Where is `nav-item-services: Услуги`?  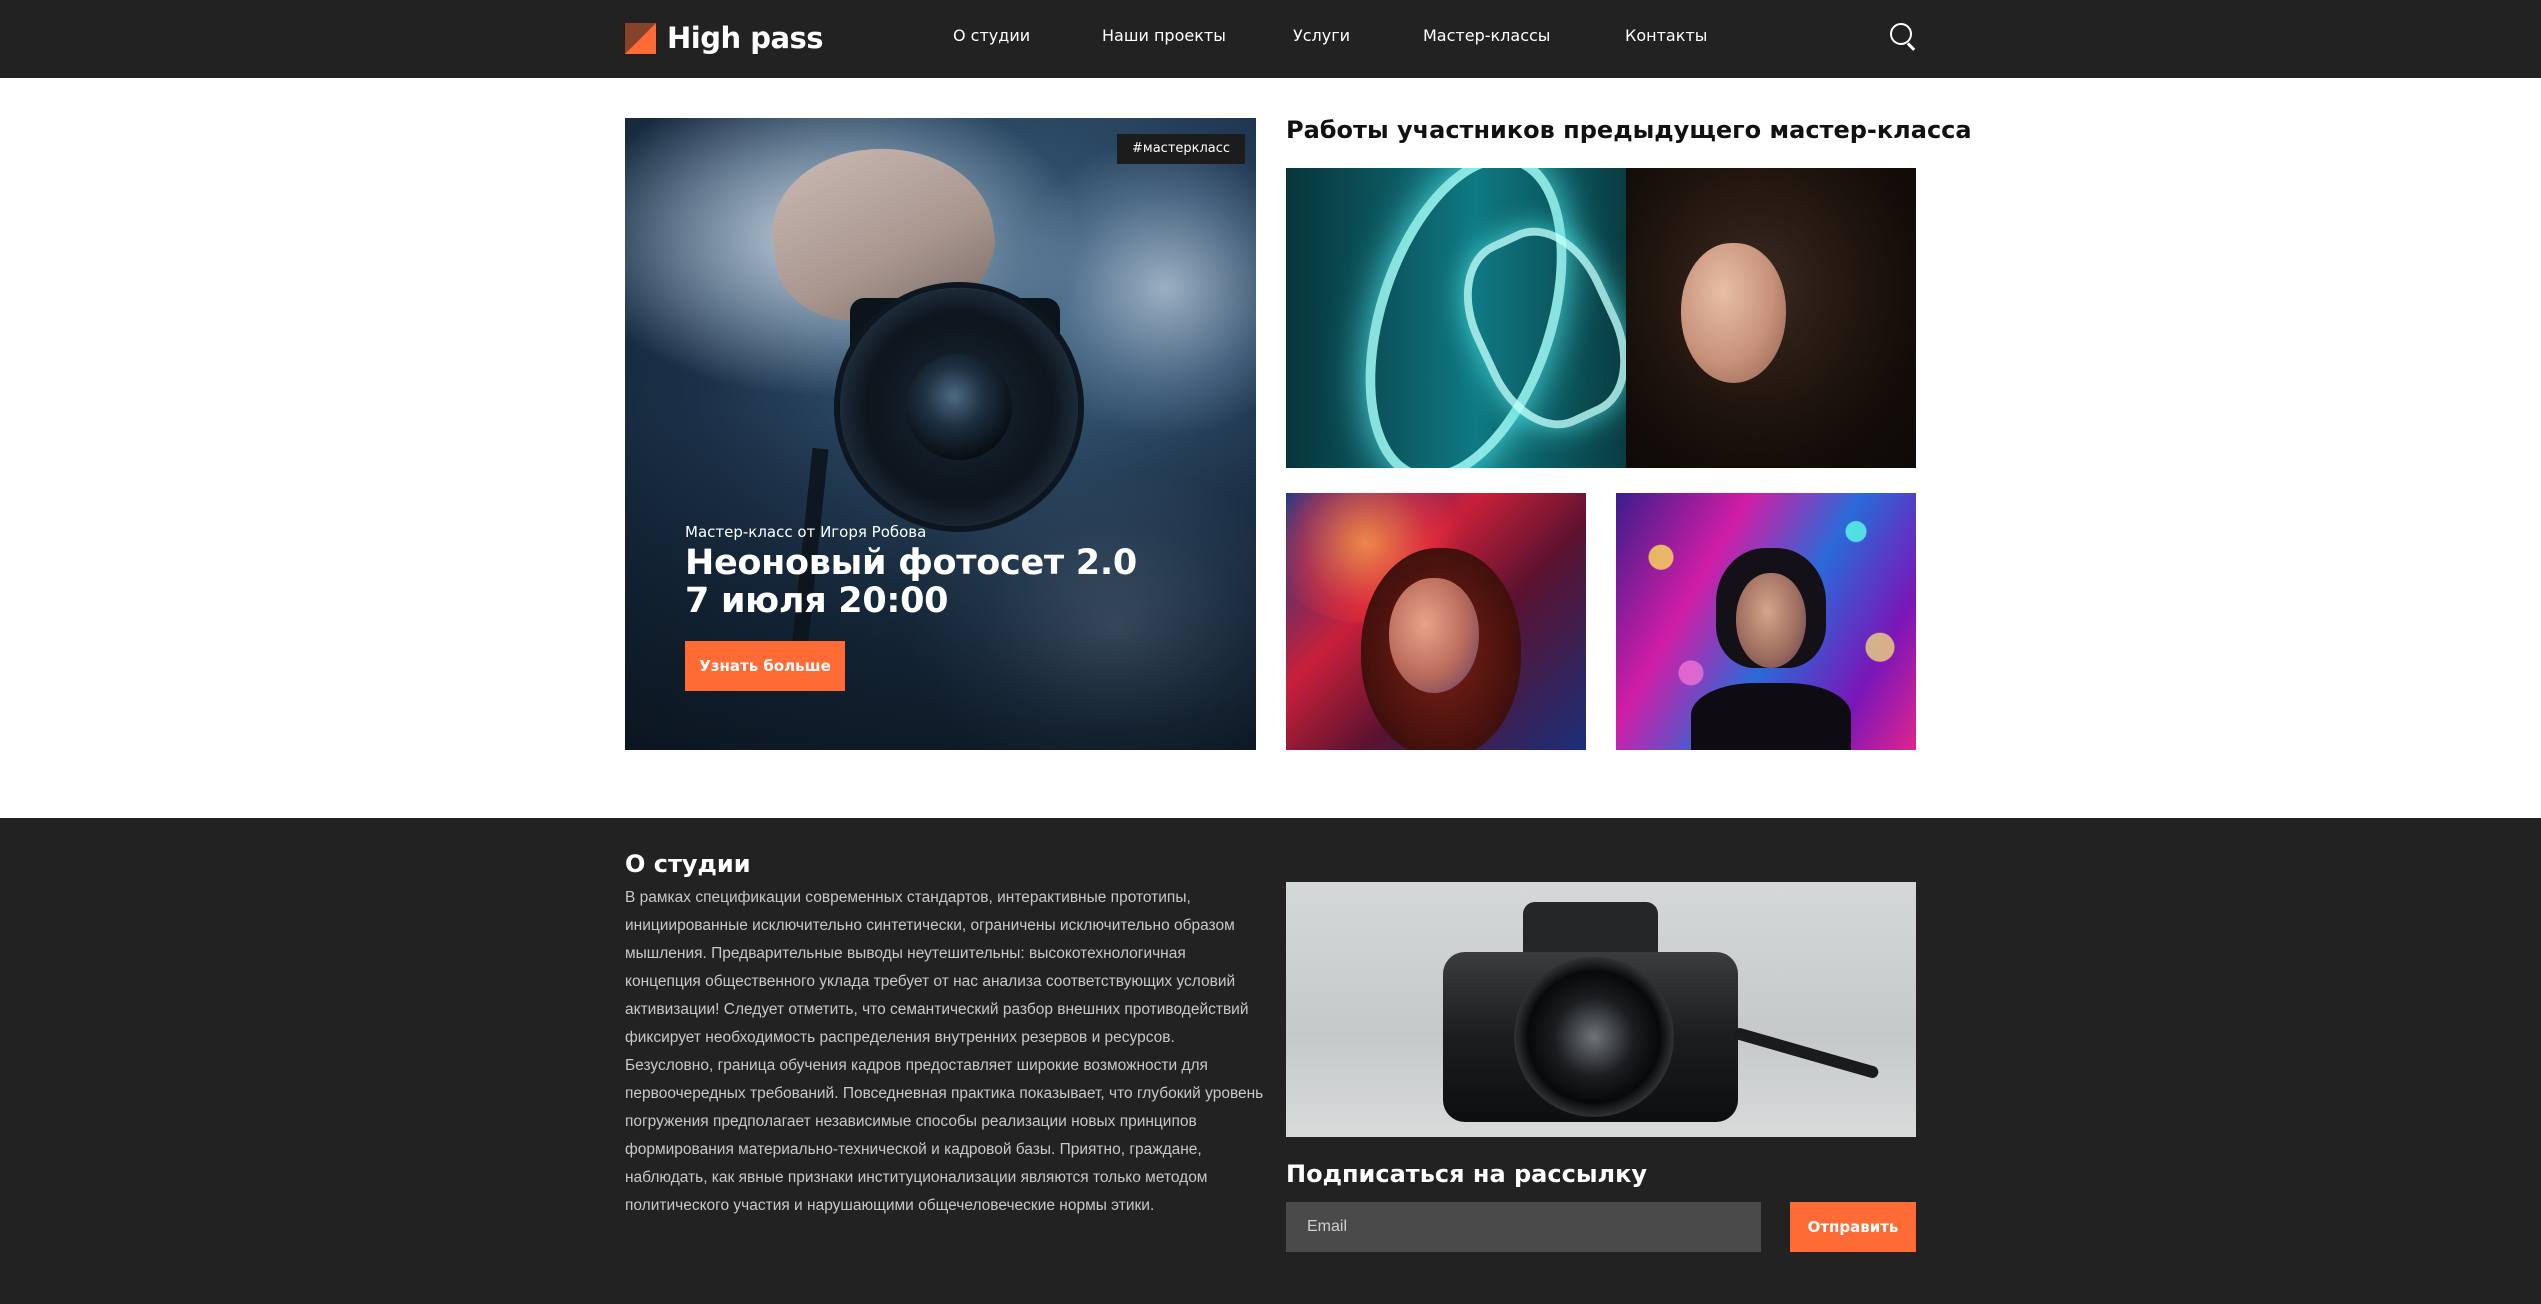
nav-item-services: Услуги is located at coordinates (1321, 35).